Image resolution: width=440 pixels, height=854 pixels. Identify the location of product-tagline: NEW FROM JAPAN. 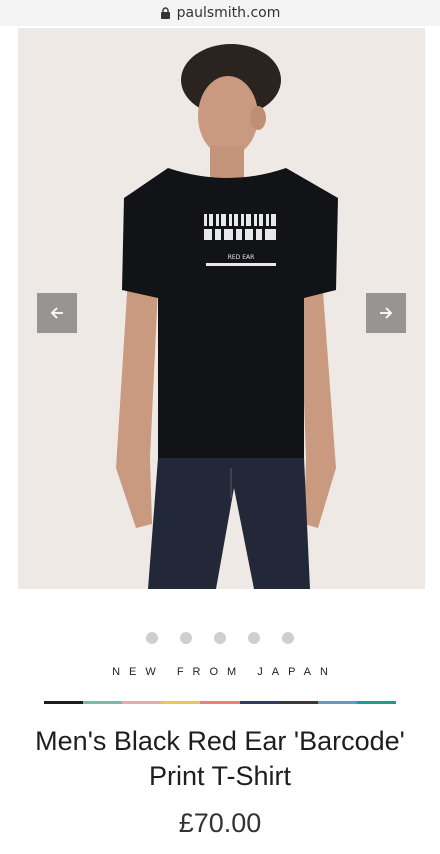
(224, 672).